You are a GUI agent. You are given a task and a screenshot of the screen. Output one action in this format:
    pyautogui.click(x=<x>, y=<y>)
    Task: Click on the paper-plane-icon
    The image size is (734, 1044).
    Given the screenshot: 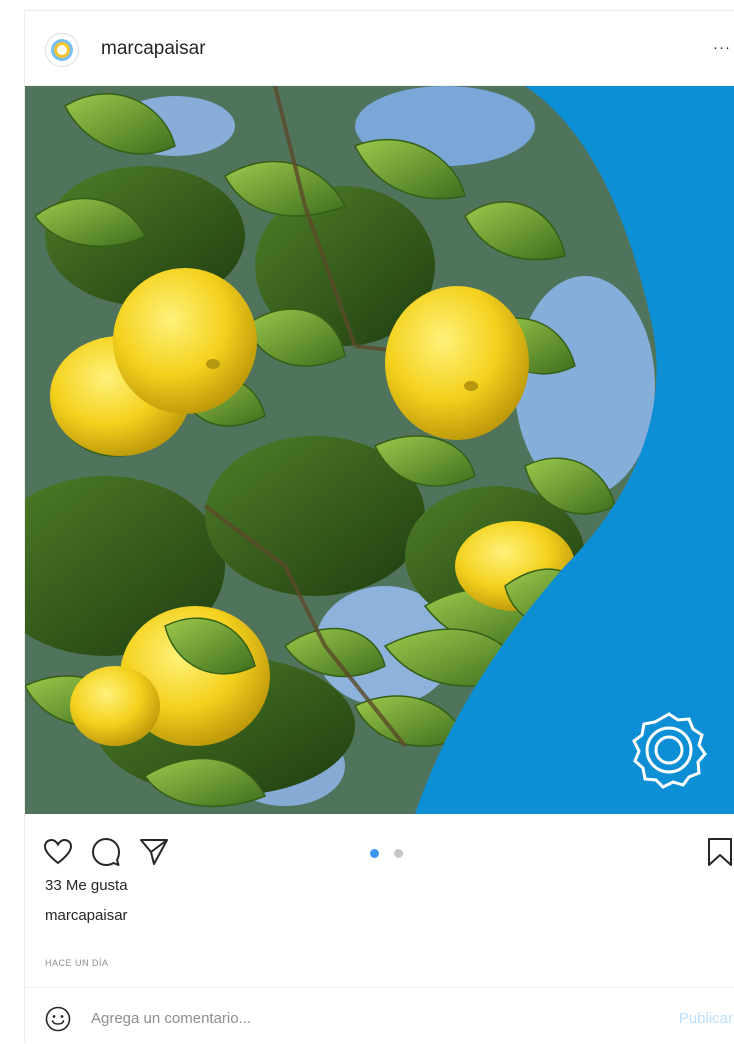 What is the action you would take?
    pyautogui.click(x=154, y=852)
    